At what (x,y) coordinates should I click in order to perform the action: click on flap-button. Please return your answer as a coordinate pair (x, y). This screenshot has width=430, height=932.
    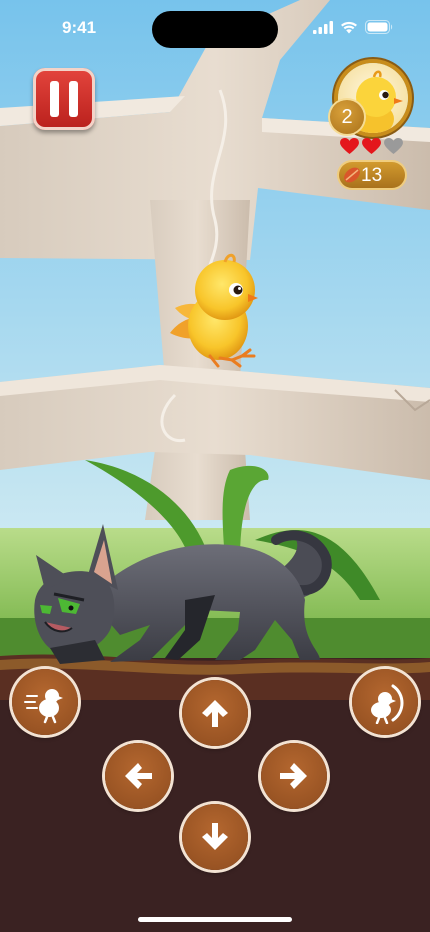
    Looking at the image, I should click on (385, 702).